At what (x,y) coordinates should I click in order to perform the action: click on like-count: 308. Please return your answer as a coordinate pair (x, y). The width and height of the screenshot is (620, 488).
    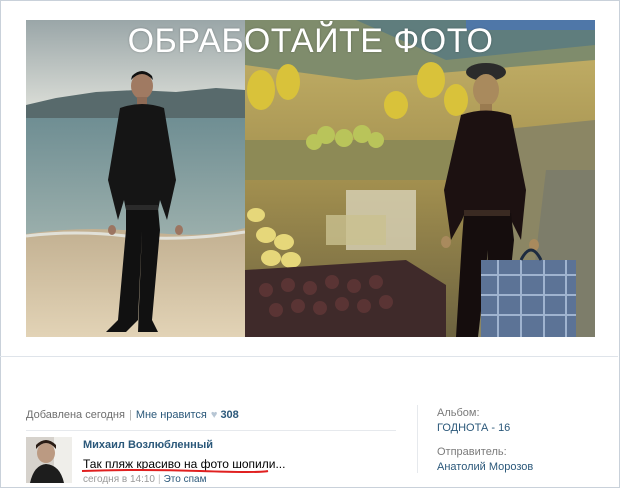
    Looking at the image, I should click on (229, 415).